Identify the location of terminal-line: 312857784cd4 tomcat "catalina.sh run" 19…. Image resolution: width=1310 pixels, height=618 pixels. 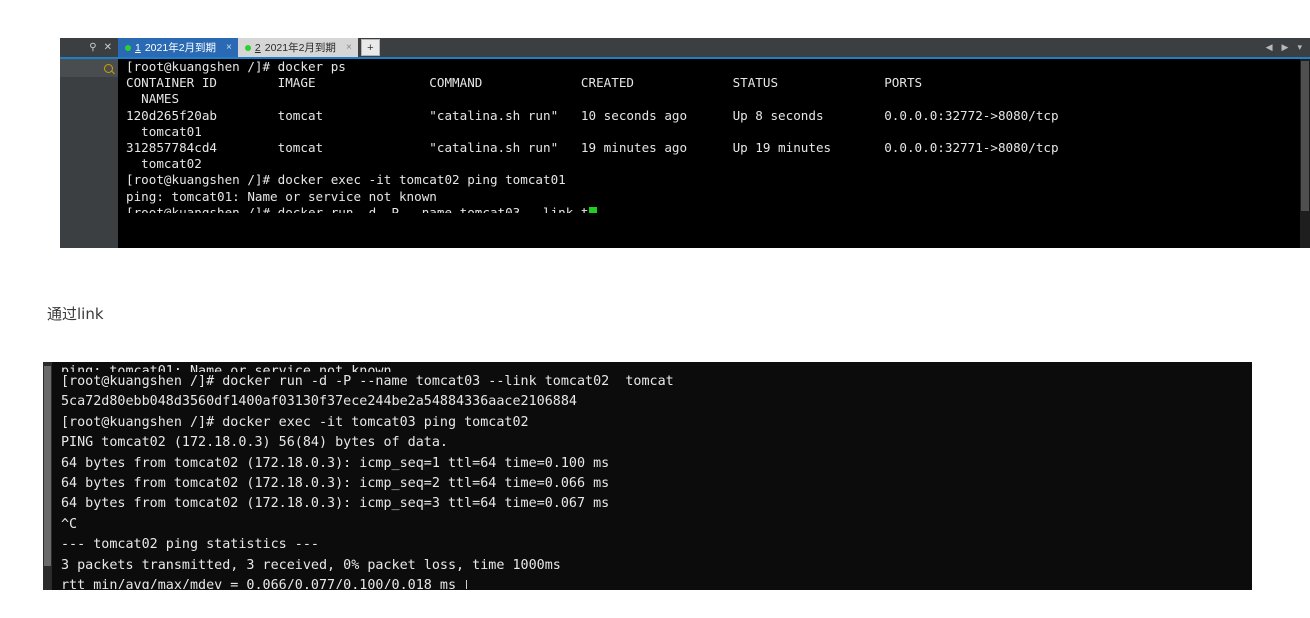
(592, 148).